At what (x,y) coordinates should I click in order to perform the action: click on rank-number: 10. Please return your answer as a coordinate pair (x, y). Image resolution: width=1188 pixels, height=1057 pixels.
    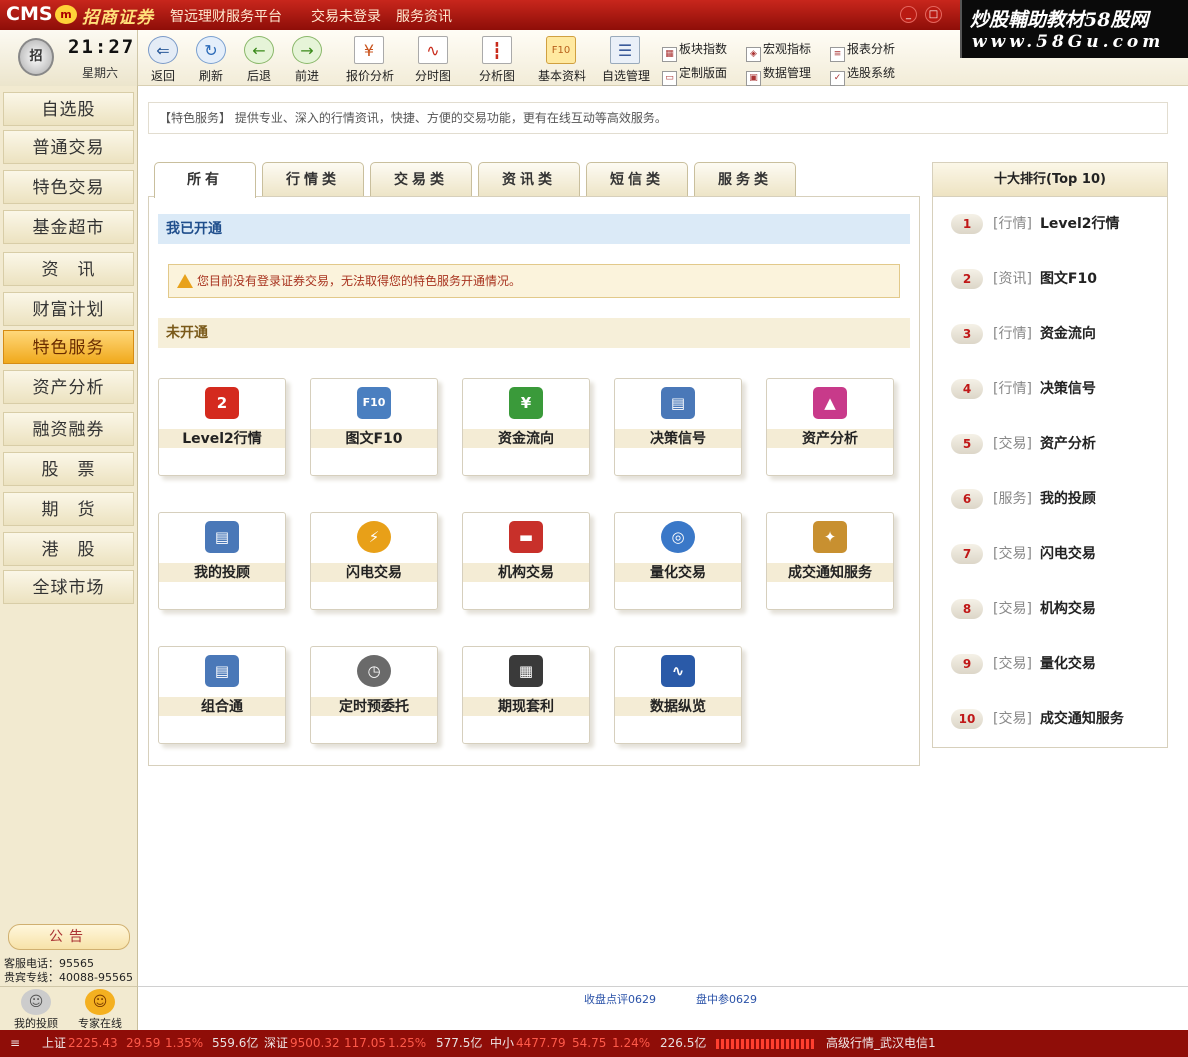
    Looking at the image, I should click on (967, 719).